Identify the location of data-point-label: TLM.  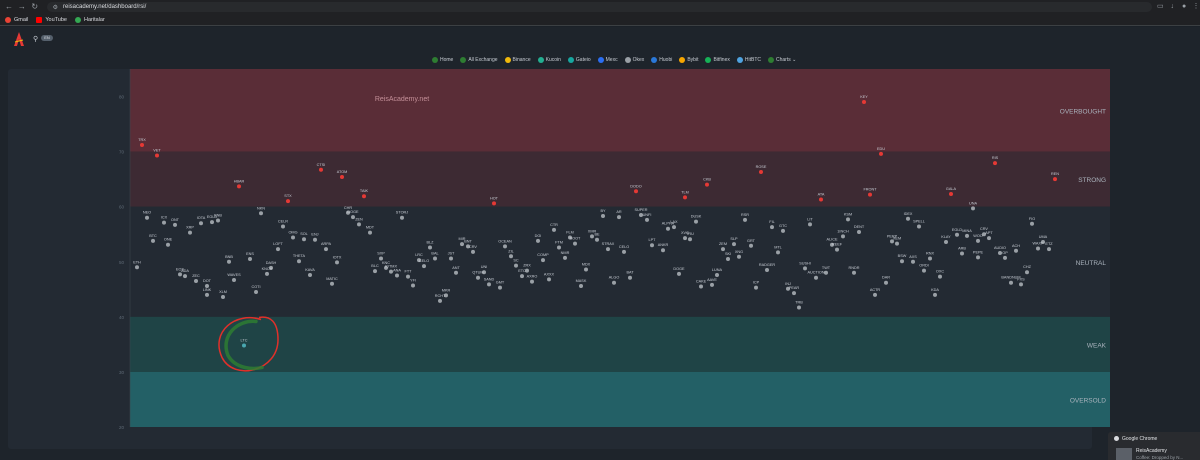
(685, 192).